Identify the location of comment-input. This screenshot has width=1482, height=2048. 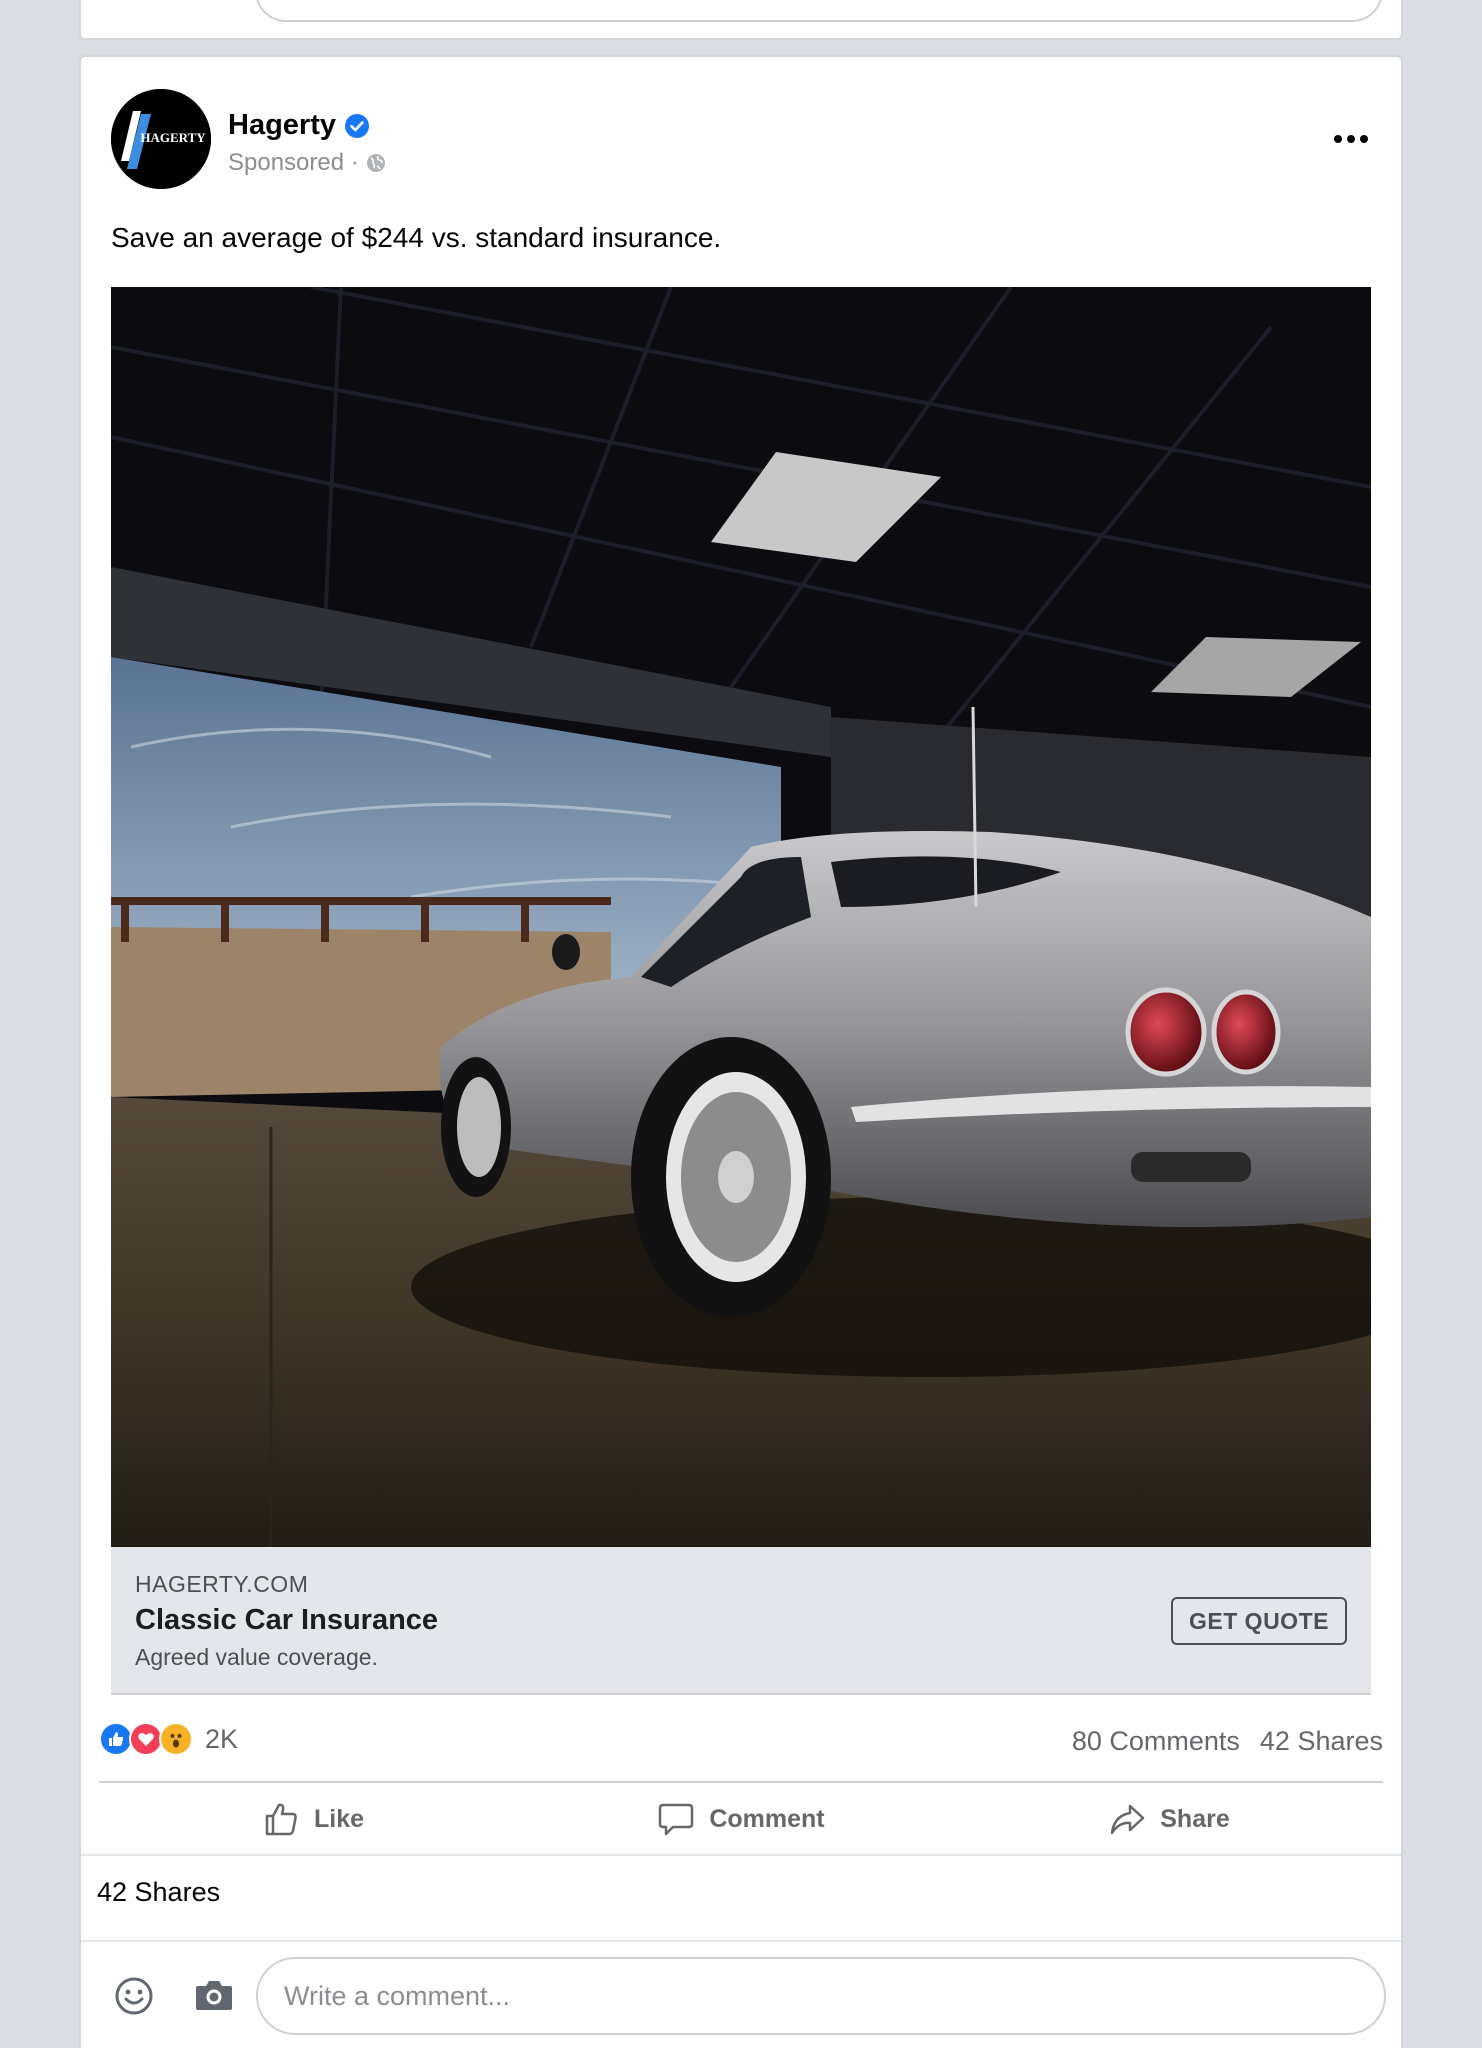
(821, 1996).